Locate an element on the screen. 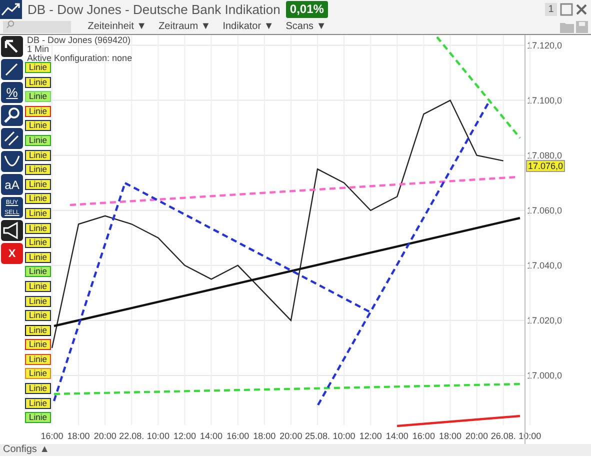  menu-button: Indikator ▼ is located at coordinates (248, 27).